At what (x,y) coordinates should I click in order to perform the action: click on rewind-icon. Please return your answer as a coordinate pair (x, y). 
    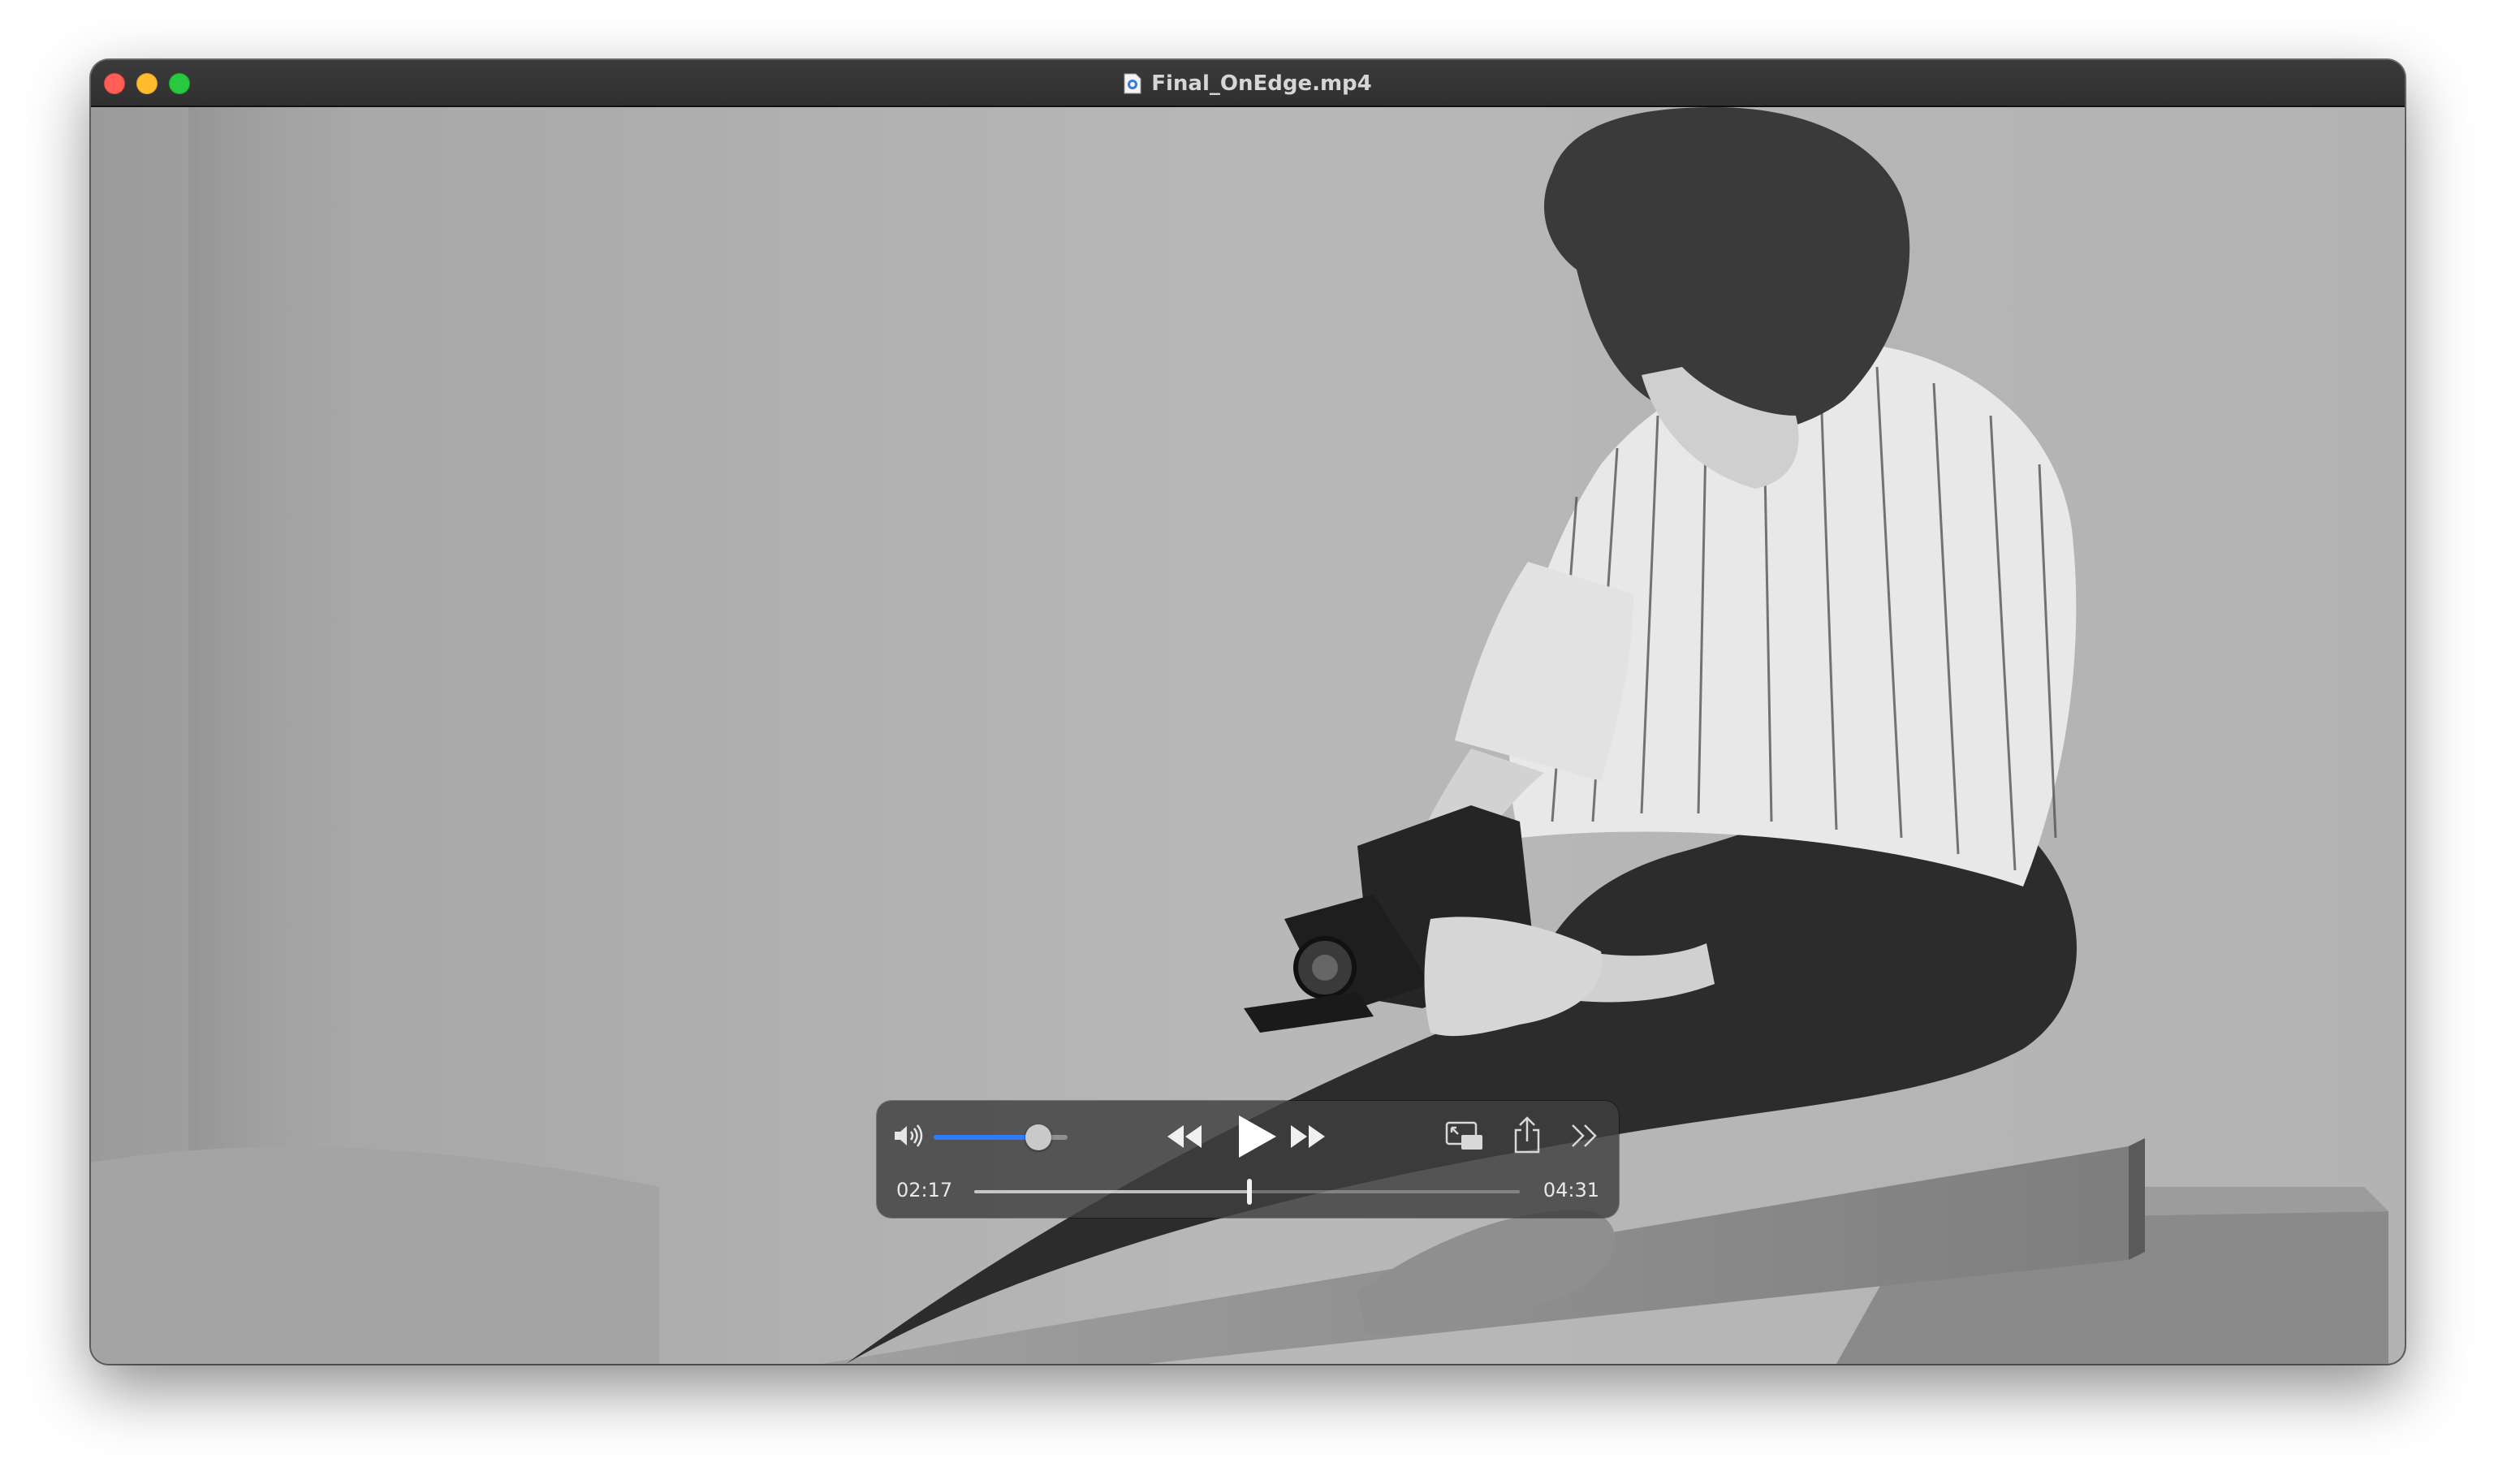
    Looking at the image, I should click on (1185, 1136).